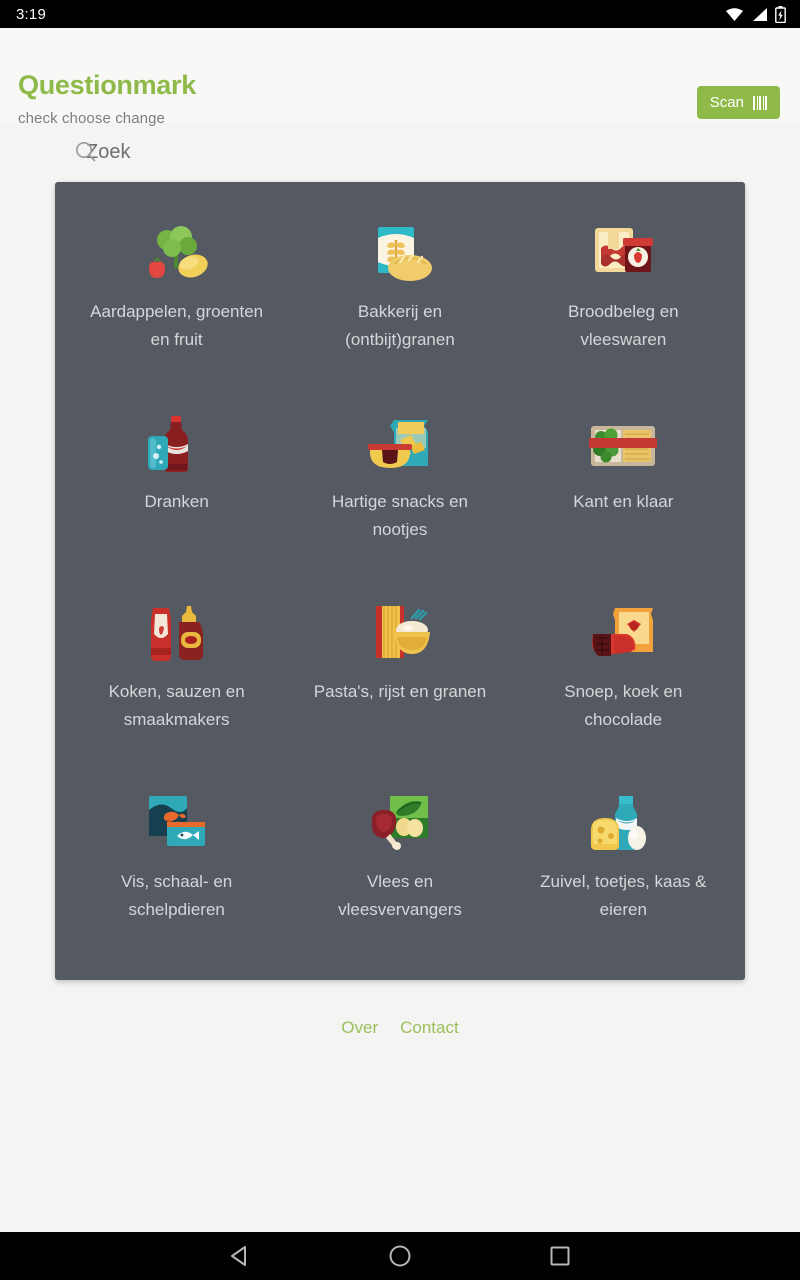 The width and height of the screenshot is (800, 1280). Describe the element at coordinates (780, 14) in the screenshot. I see `battery-charging-icon` at that location.